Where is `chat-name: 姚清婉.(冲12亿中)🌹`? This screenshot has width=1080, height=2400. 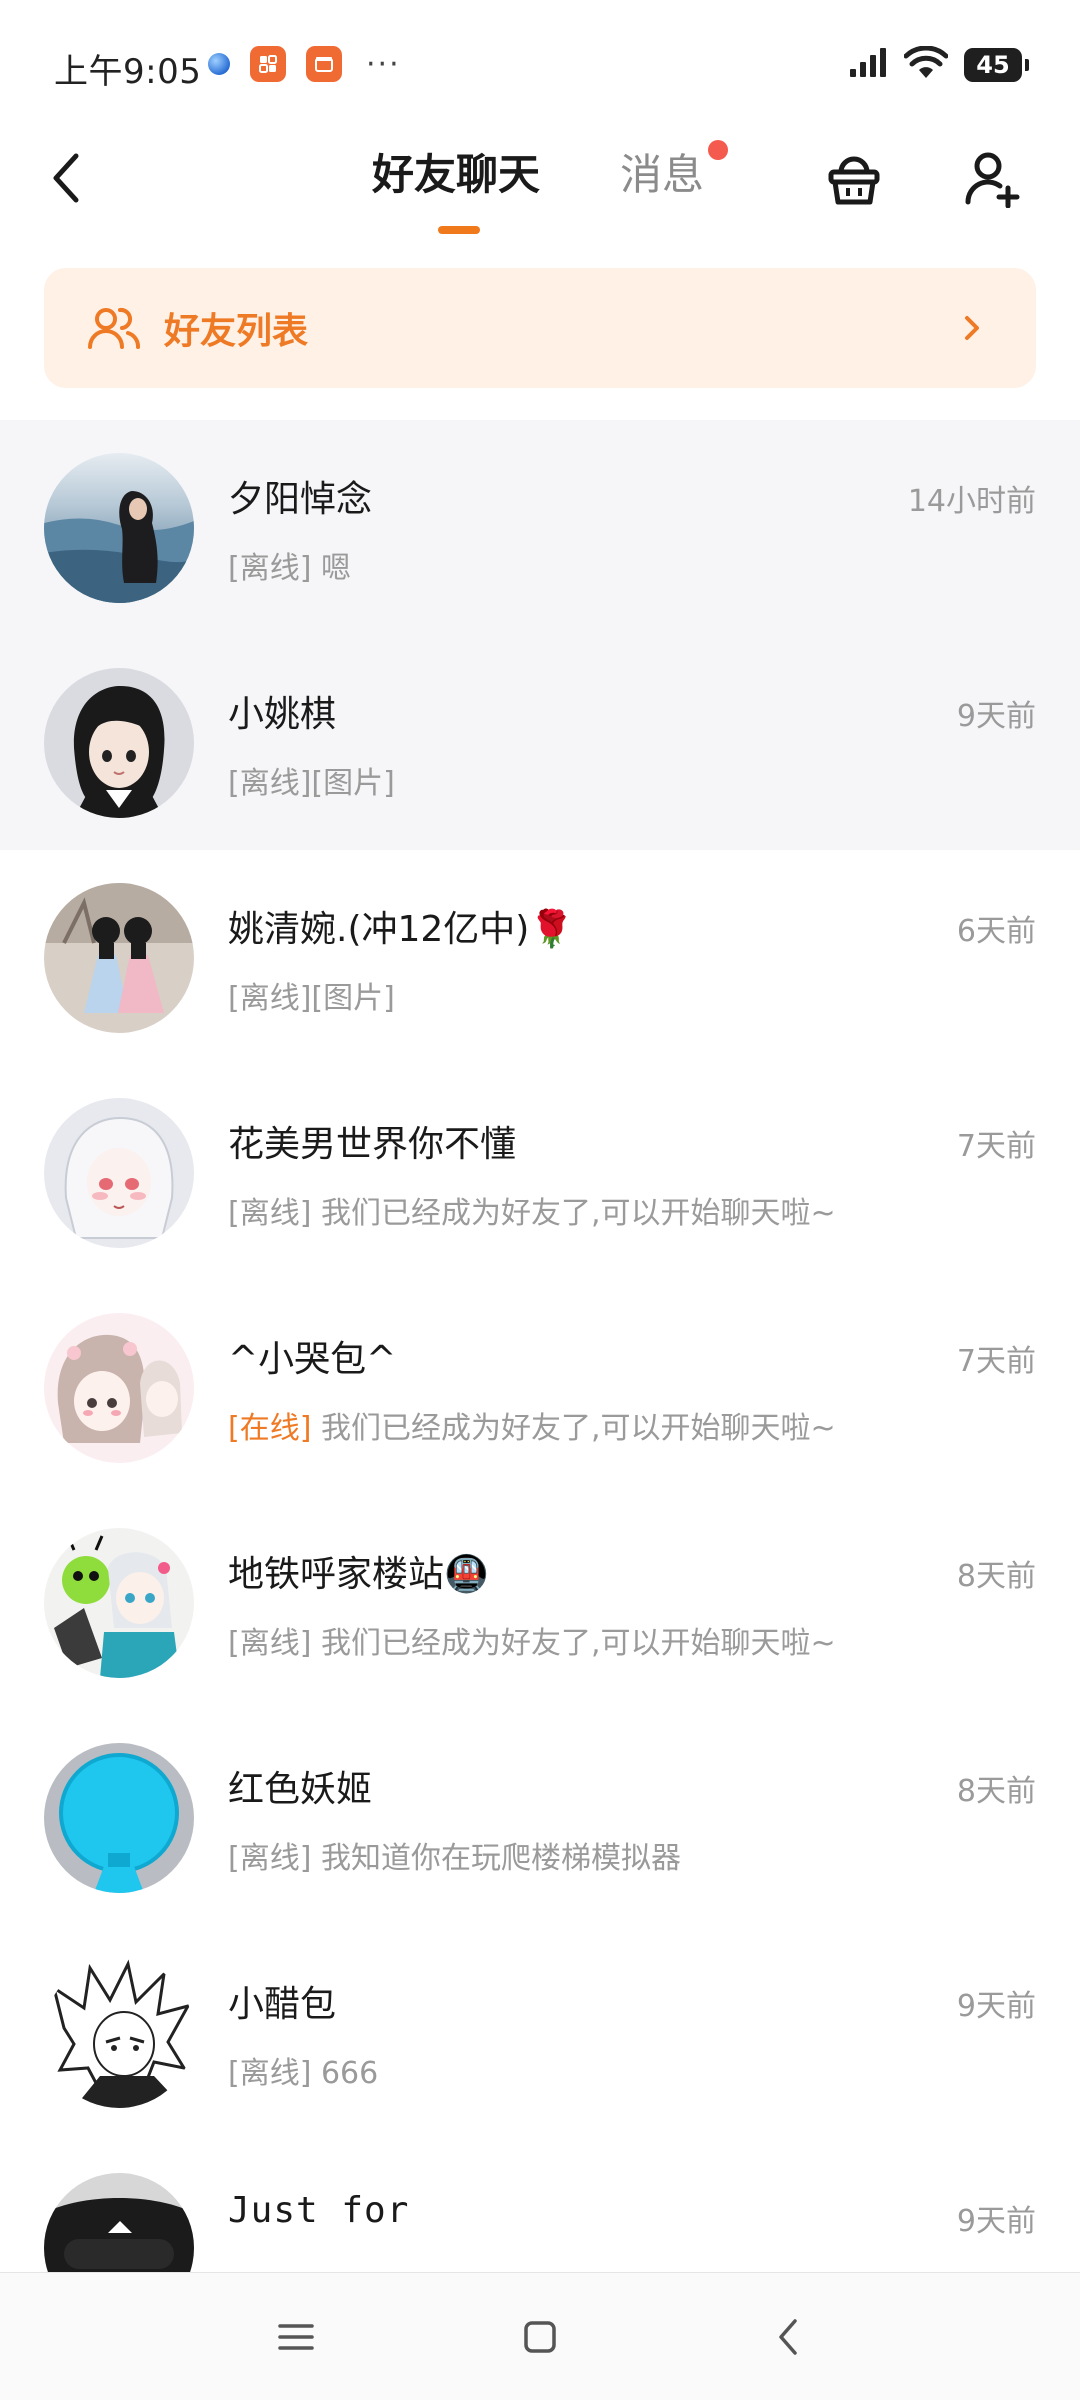 chat-name: 姚清婉.(冲12亿中)🌹 is located at coordinates (401, 929).